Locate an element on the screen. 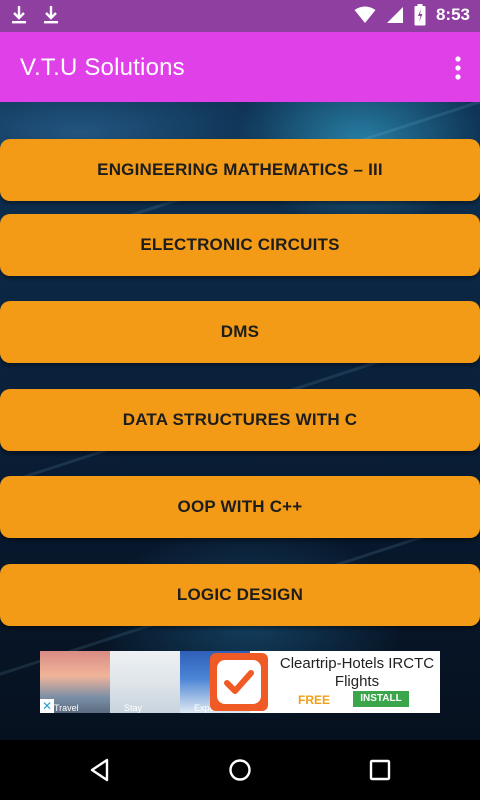  ad-photo-label: Stay is located at coordinates (133, 708).